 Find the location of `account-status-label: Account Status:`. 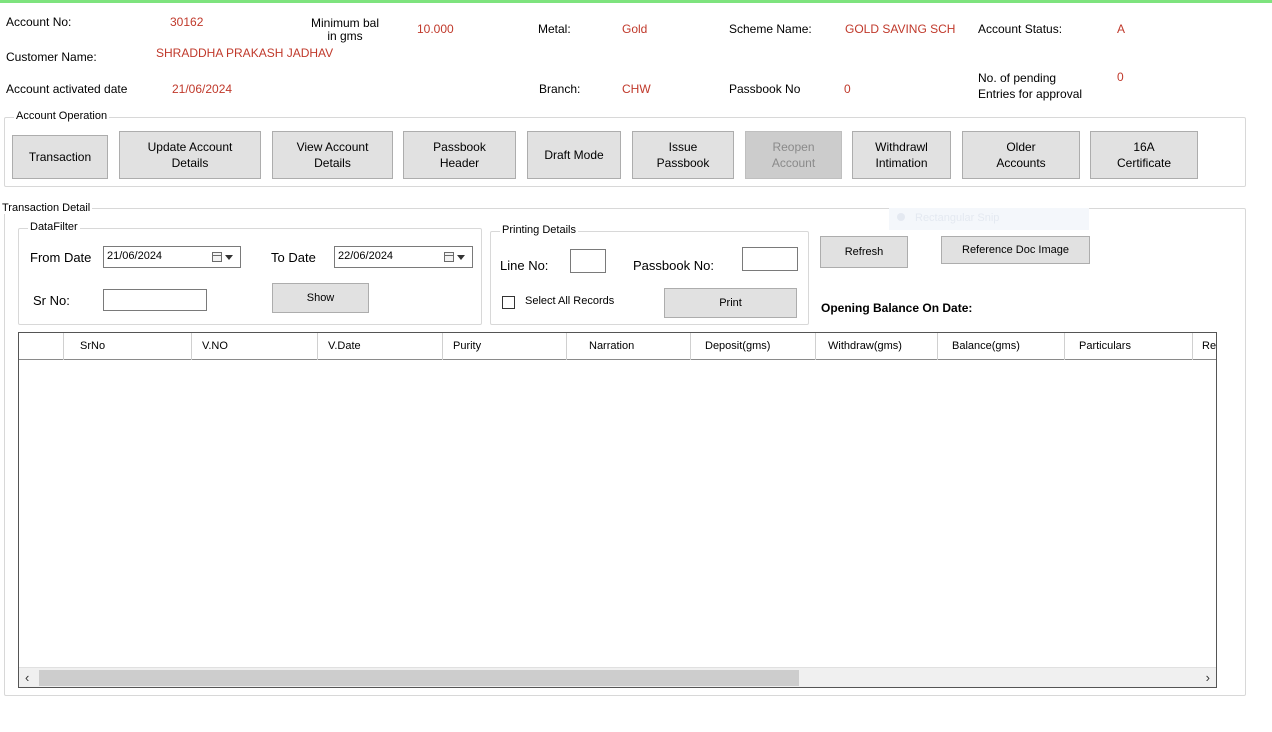

account-status-label: Account Status: is located at coordinates (1020, 29).